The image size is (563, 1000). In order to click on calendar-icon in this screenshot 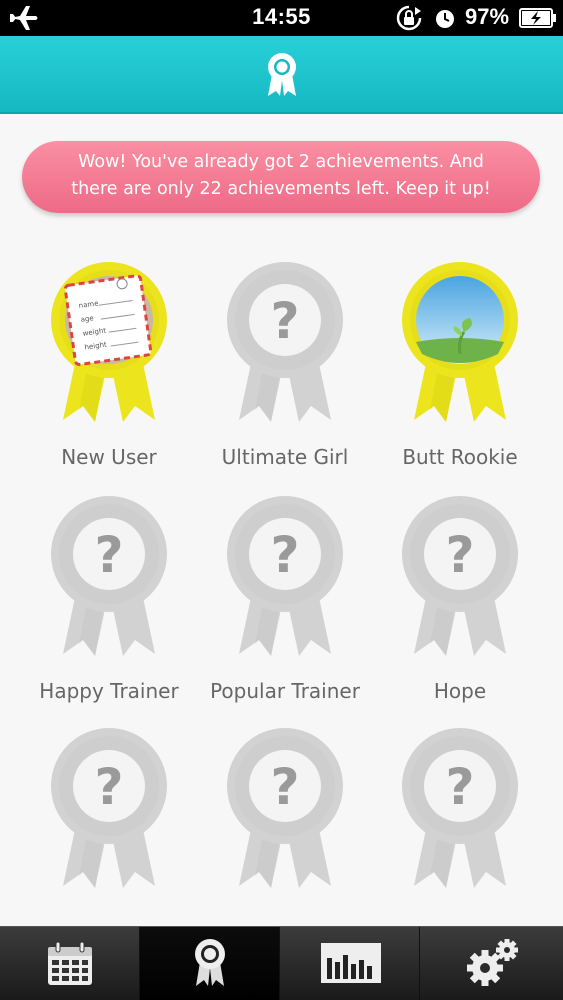, I will do `click(70, 963)`.